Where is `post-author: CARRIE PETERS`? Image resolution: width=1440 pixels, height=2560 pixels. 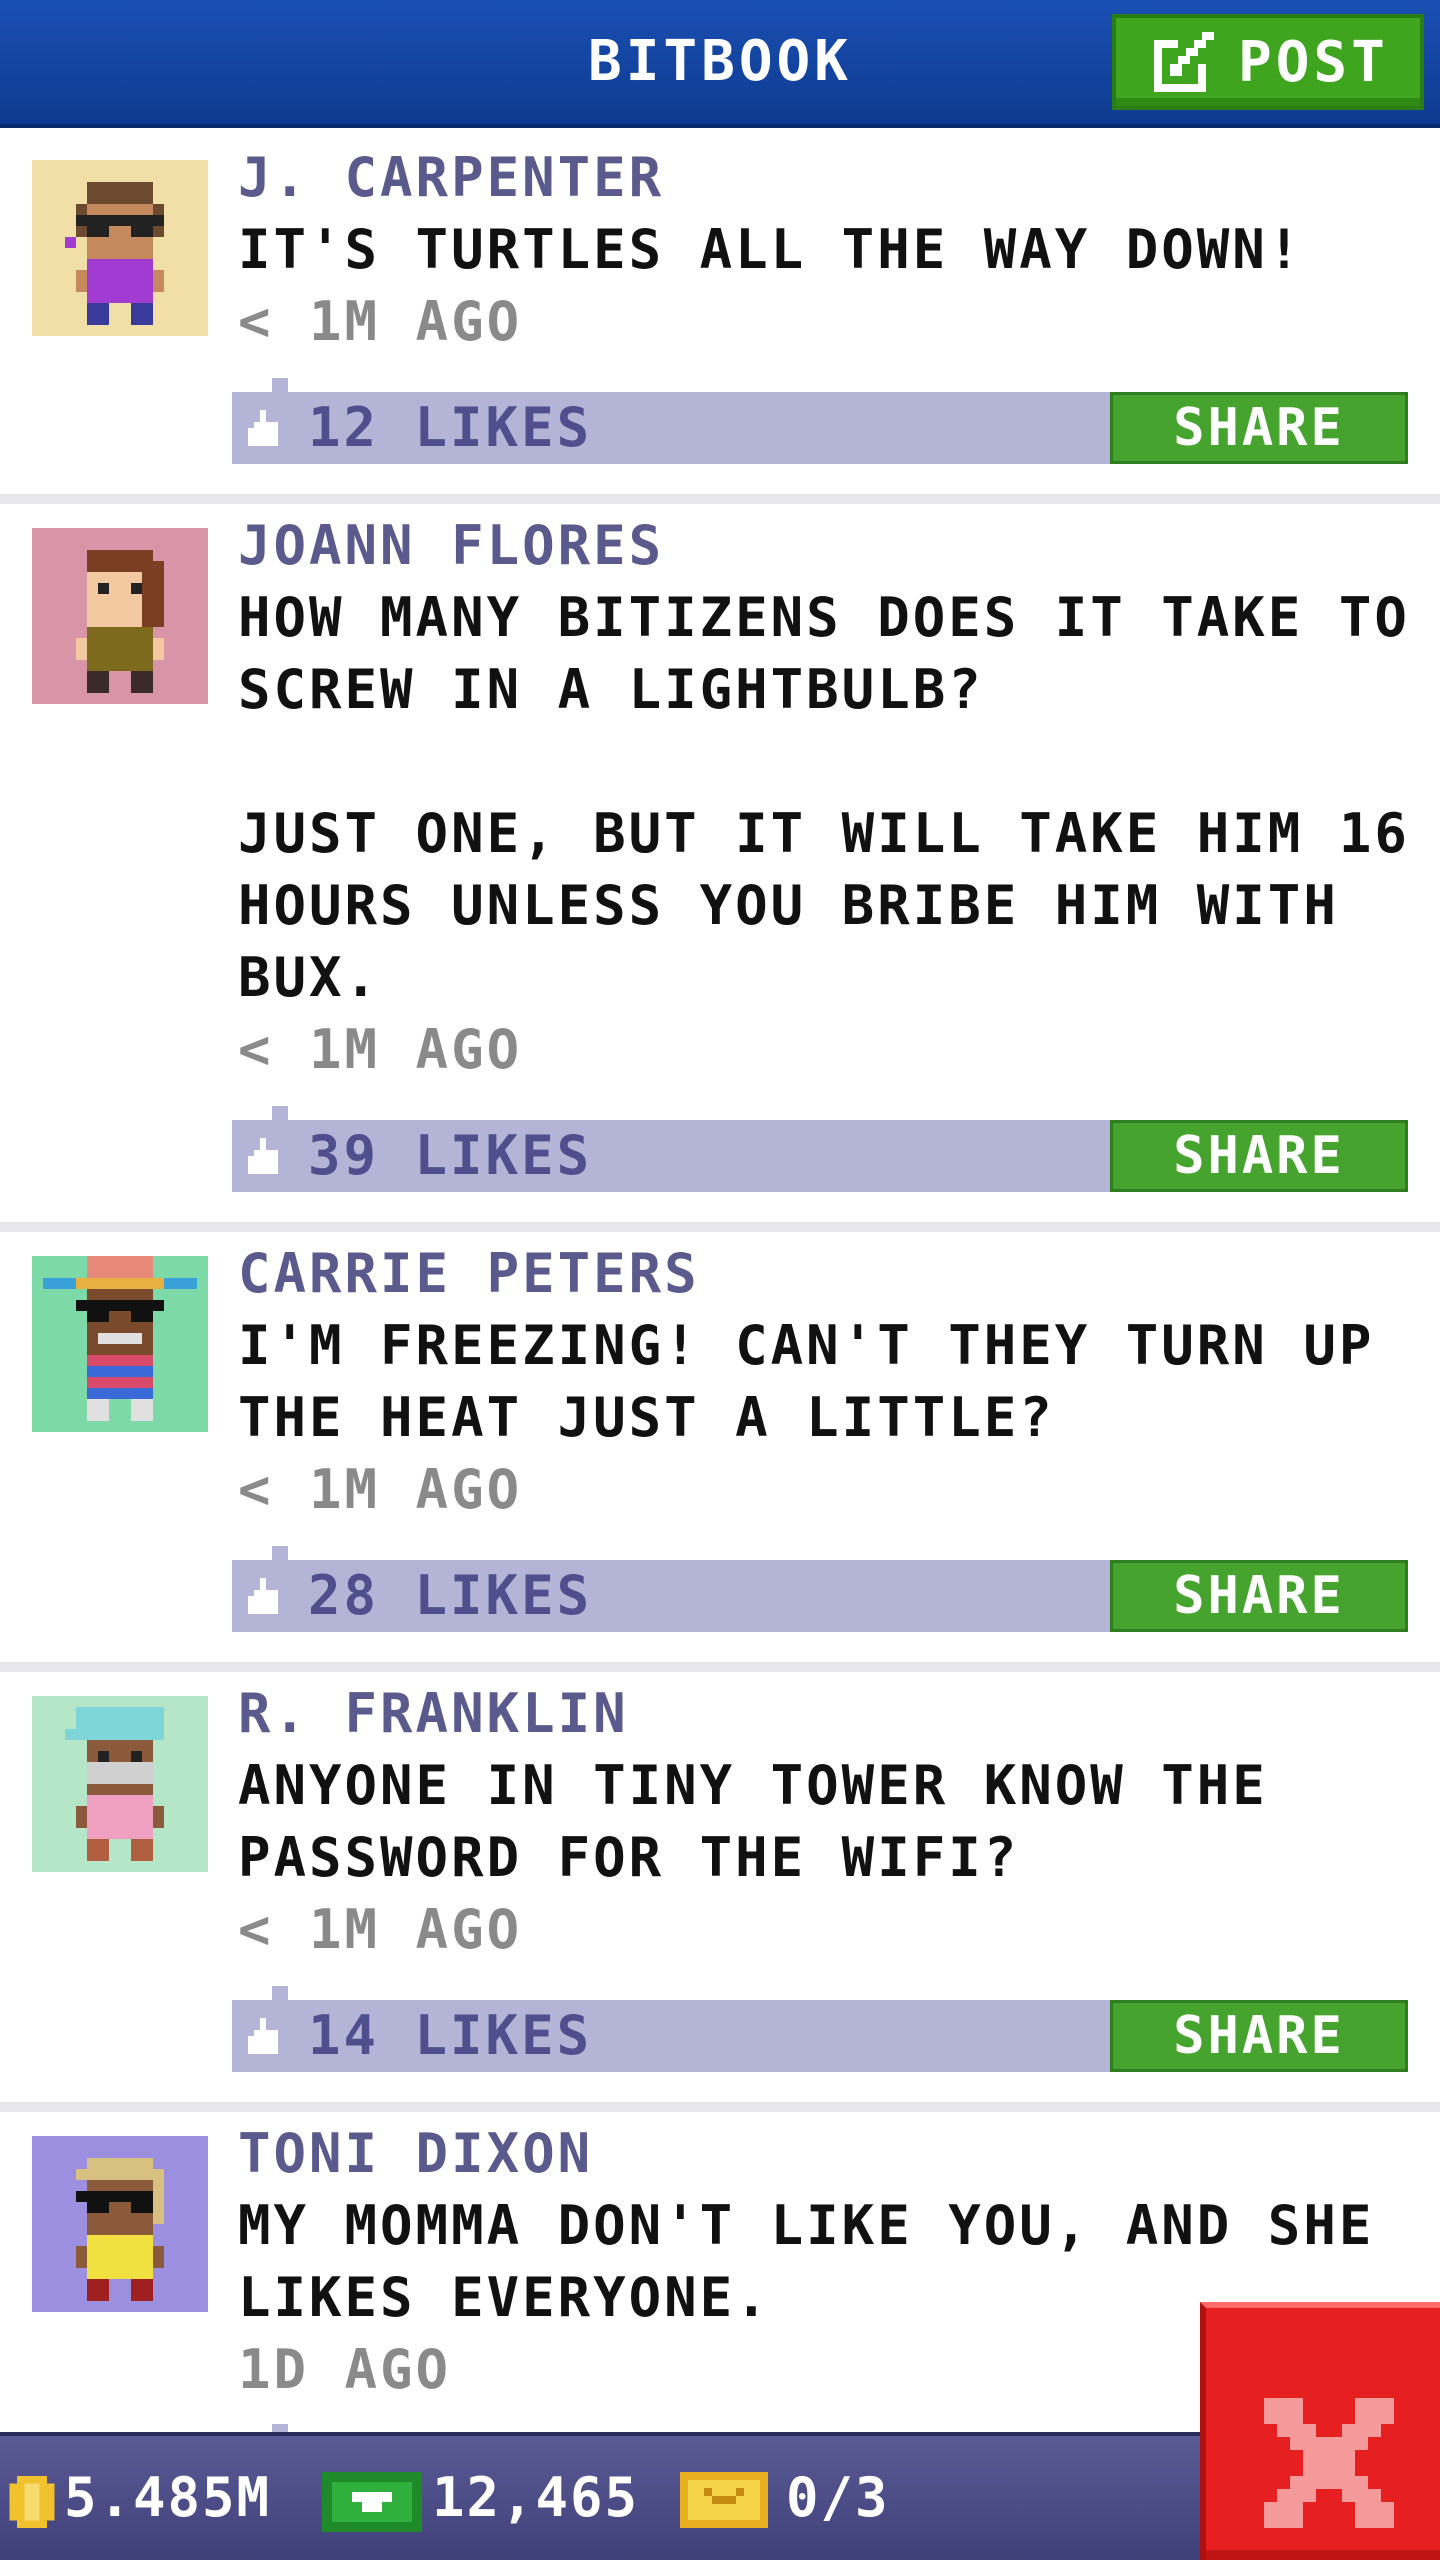 post-author: CARRIE PETERS is located at coordinates (469, 1274).